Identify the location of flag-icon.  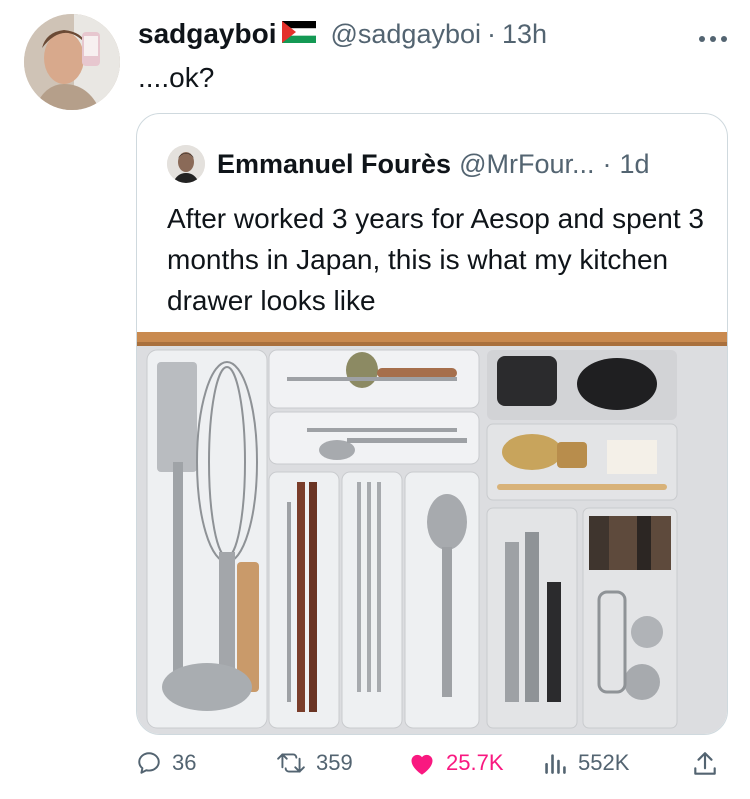
(299, 34).